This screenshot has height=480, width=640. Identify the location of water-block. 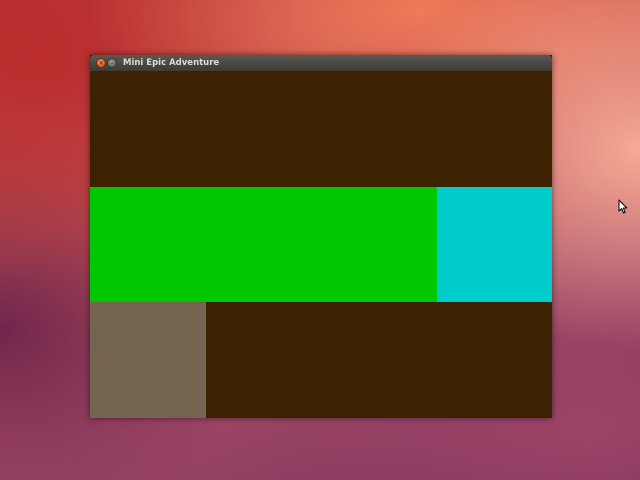
(494, 244).